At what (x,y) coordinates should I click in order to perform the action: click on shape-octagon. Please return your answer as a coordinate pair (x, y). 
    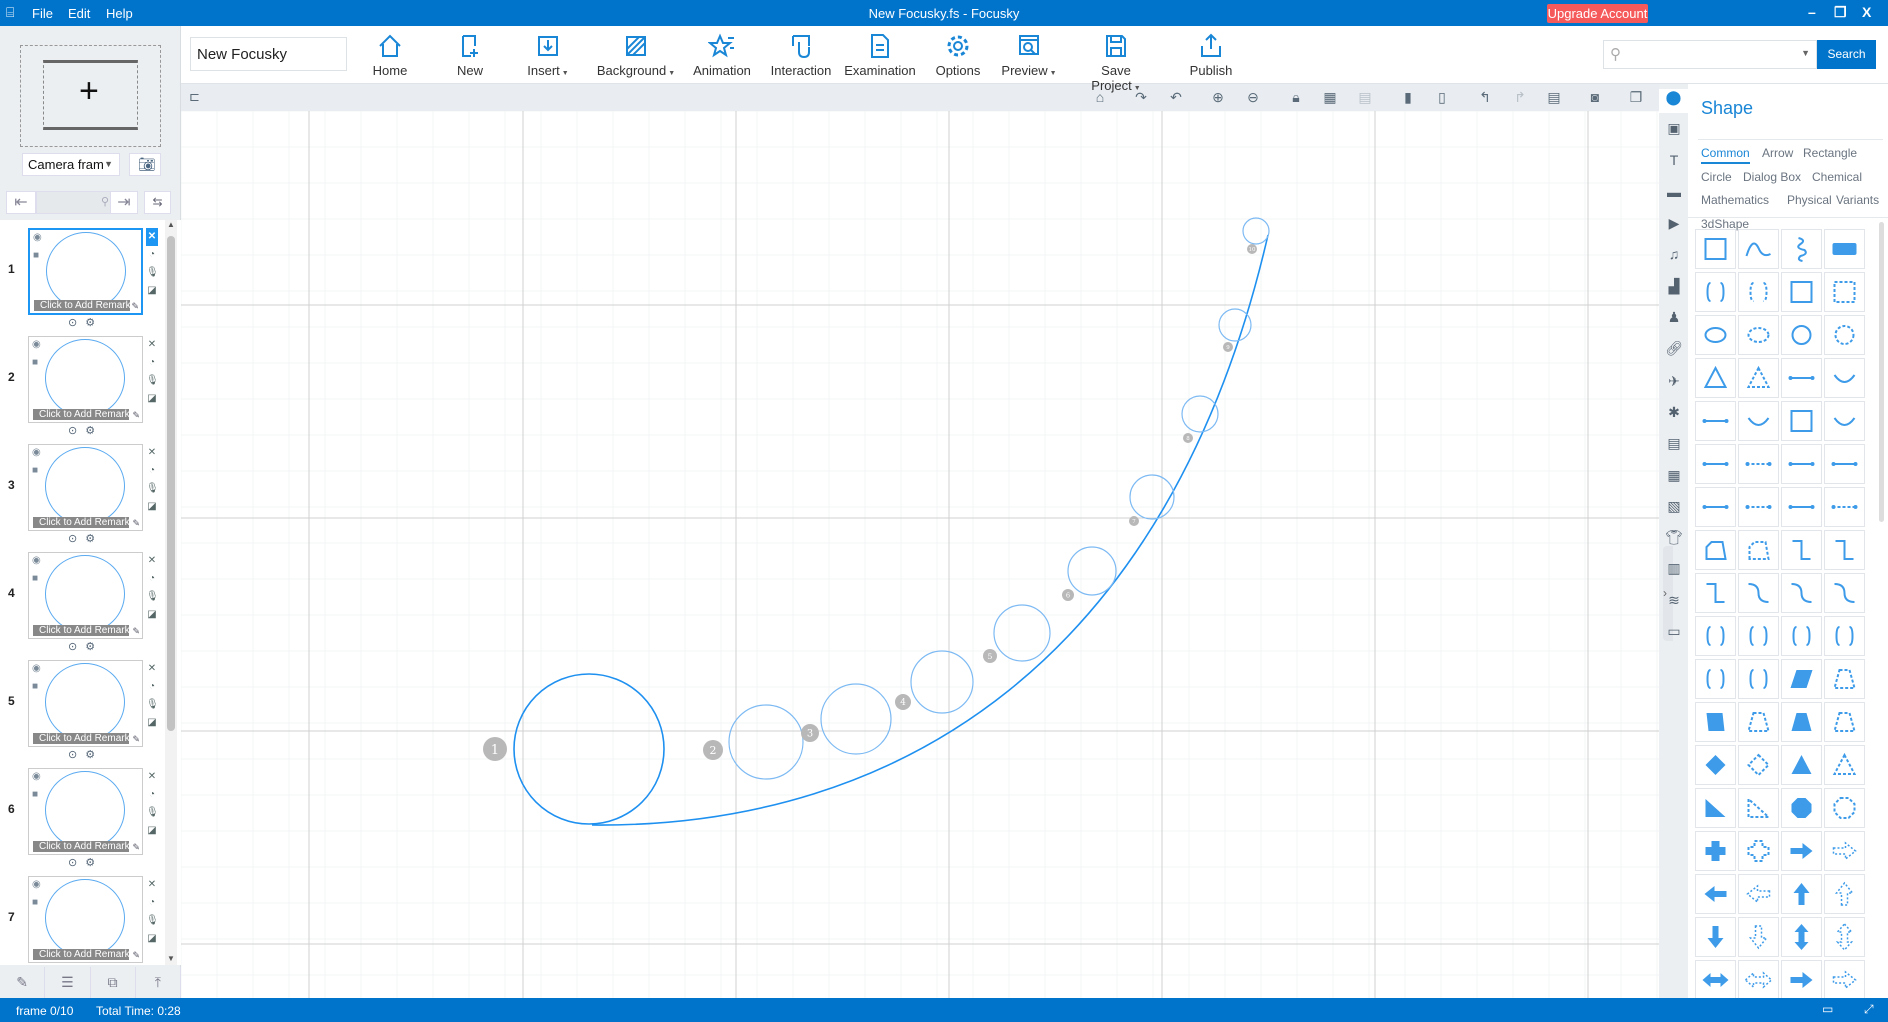
    Looking at the image, I should click on (1801, 808).